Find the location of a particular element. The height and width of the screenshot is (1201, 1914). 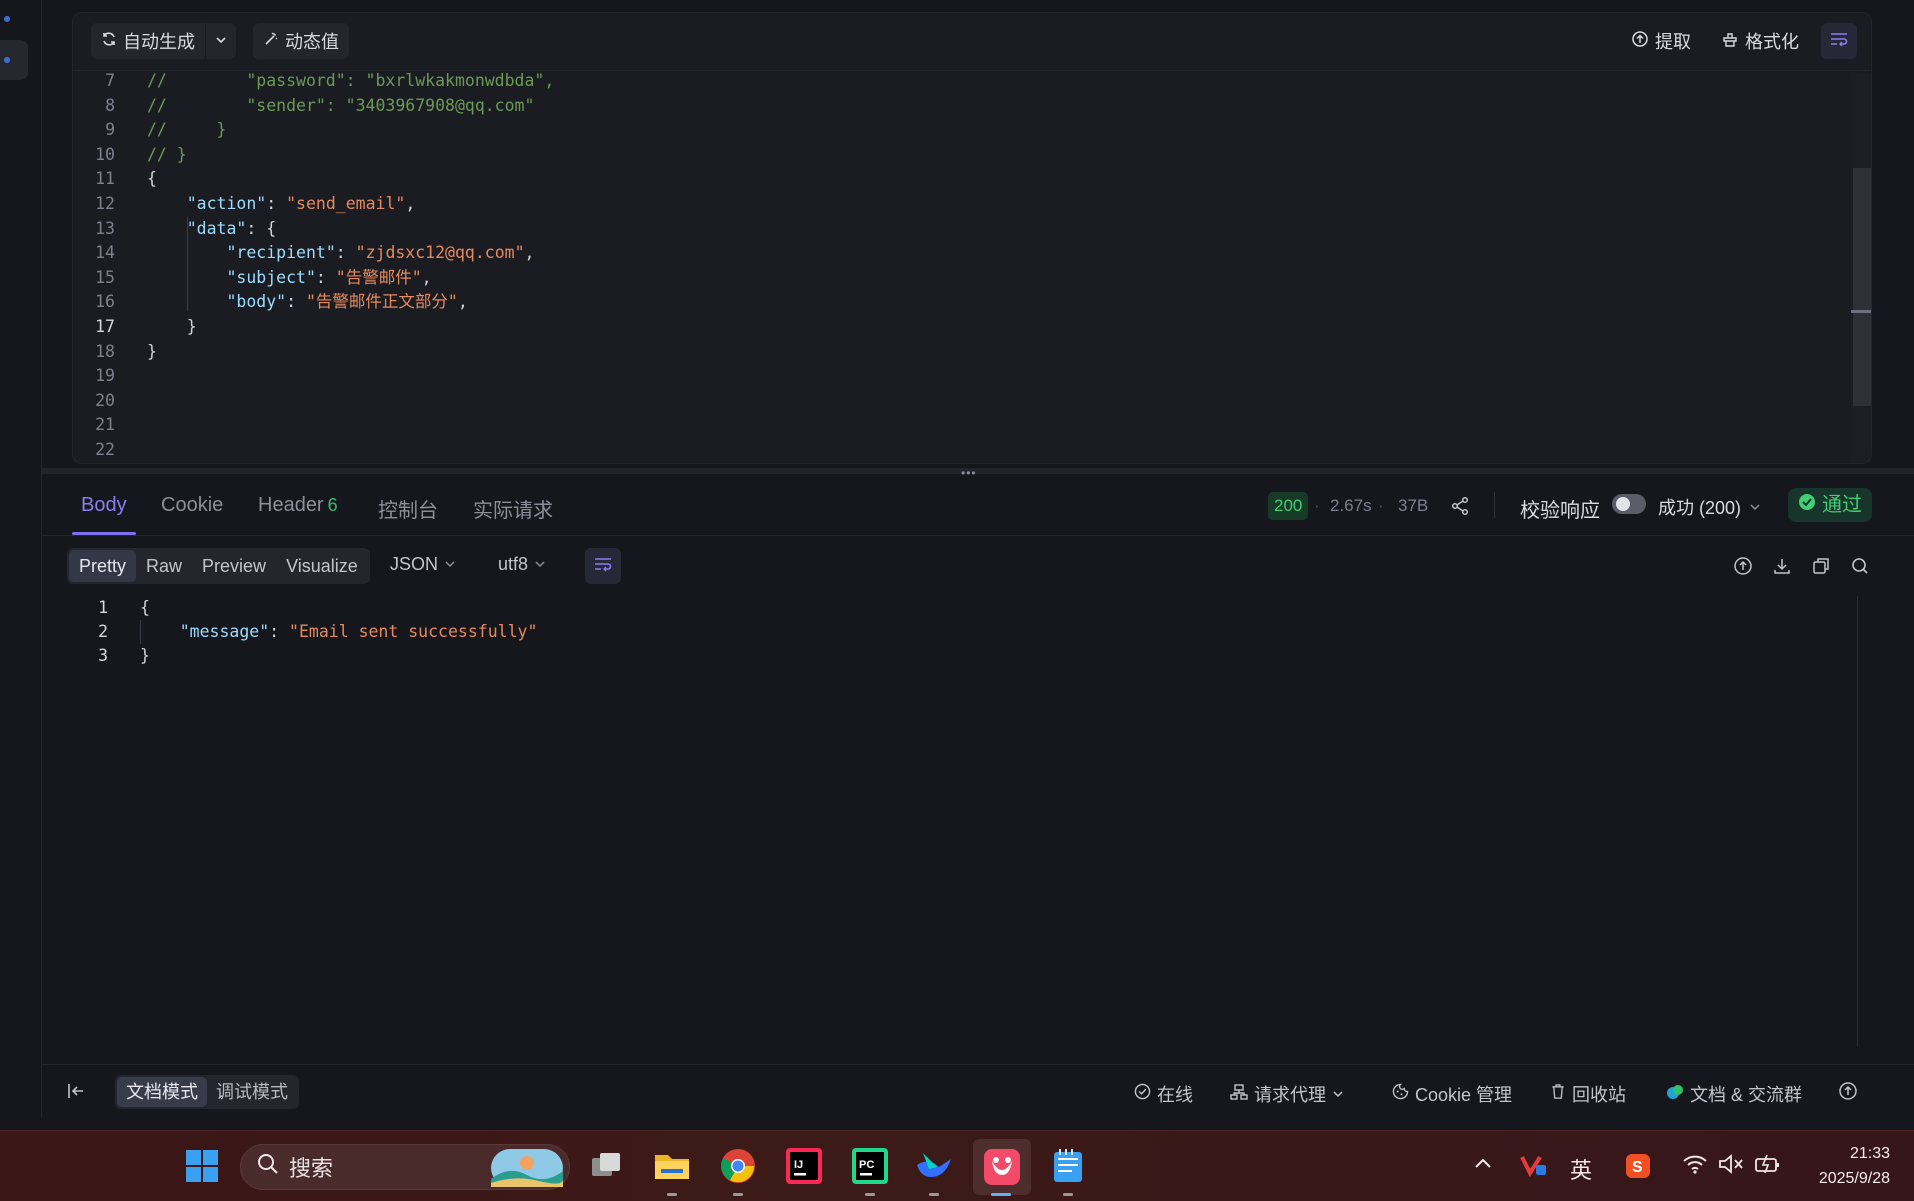

code-text: // } is located at coordinates (186, 130).